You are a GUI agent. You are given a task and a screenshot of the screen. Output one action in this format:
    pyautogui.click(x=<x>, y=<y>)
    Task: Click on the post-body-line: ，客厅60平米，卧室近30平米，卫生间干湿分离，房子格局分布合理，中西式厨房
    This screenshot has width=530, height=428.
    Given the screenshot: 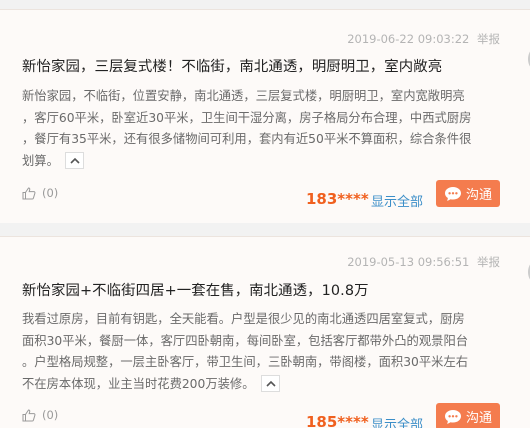 What is the action you would take?
    pyautogui.click(x=247, y=117)
    